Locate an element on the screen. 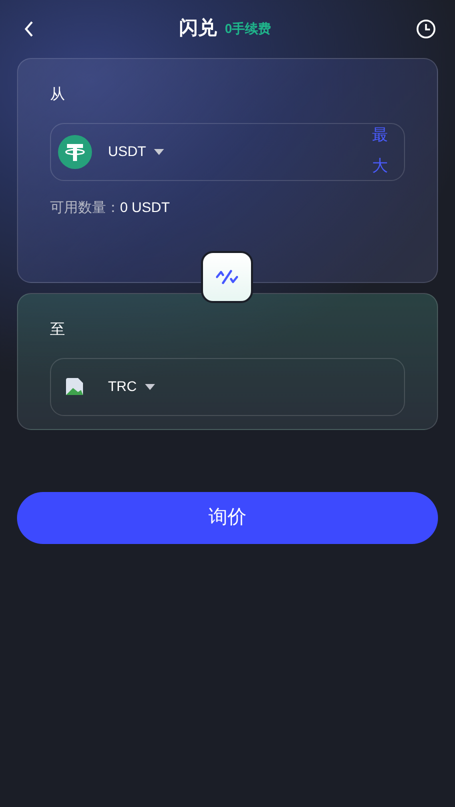  field-label: 至 is located at coordinates (58, 330).